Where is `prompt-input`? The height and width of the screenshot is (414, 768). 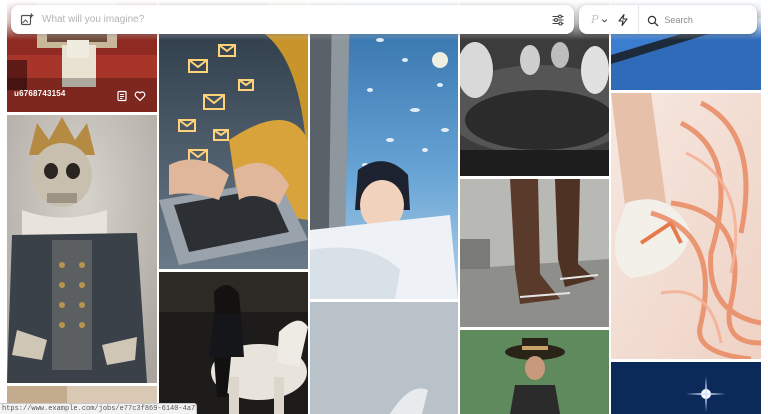
prompt-input is located at coordinates (296, 19).